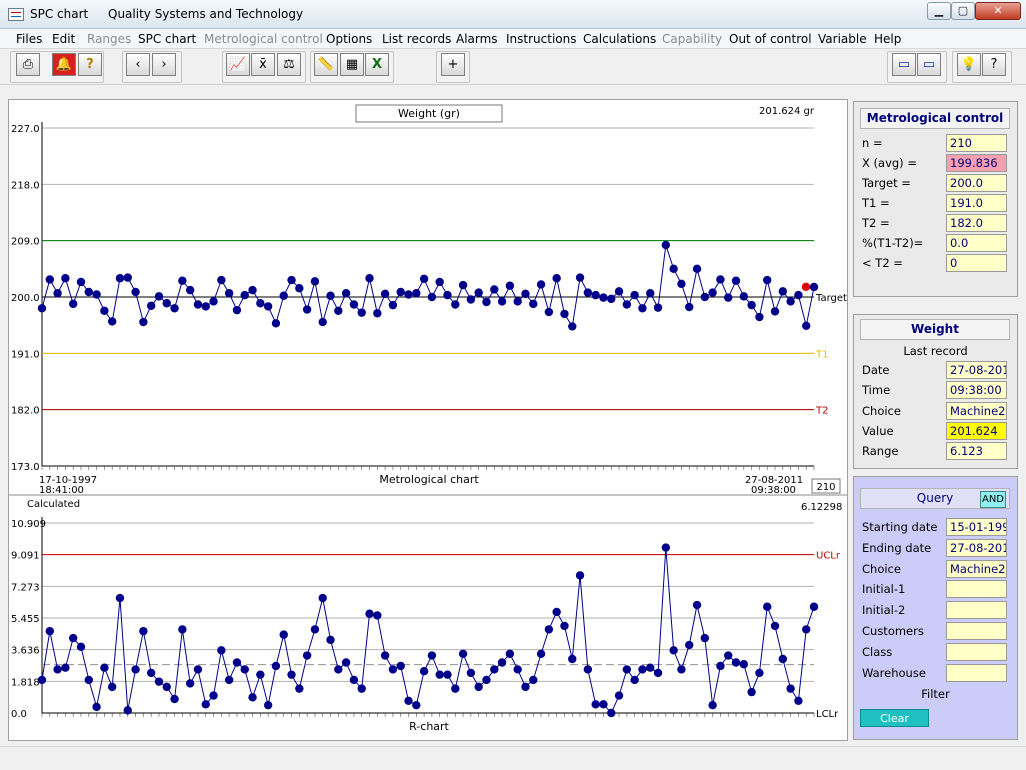 This screenshot has height=770, width=1026. What do you see at coordinates (164, 64) in the screenshot?
I see `arrow-right-icon: ›` at bounding box center [164, 64].